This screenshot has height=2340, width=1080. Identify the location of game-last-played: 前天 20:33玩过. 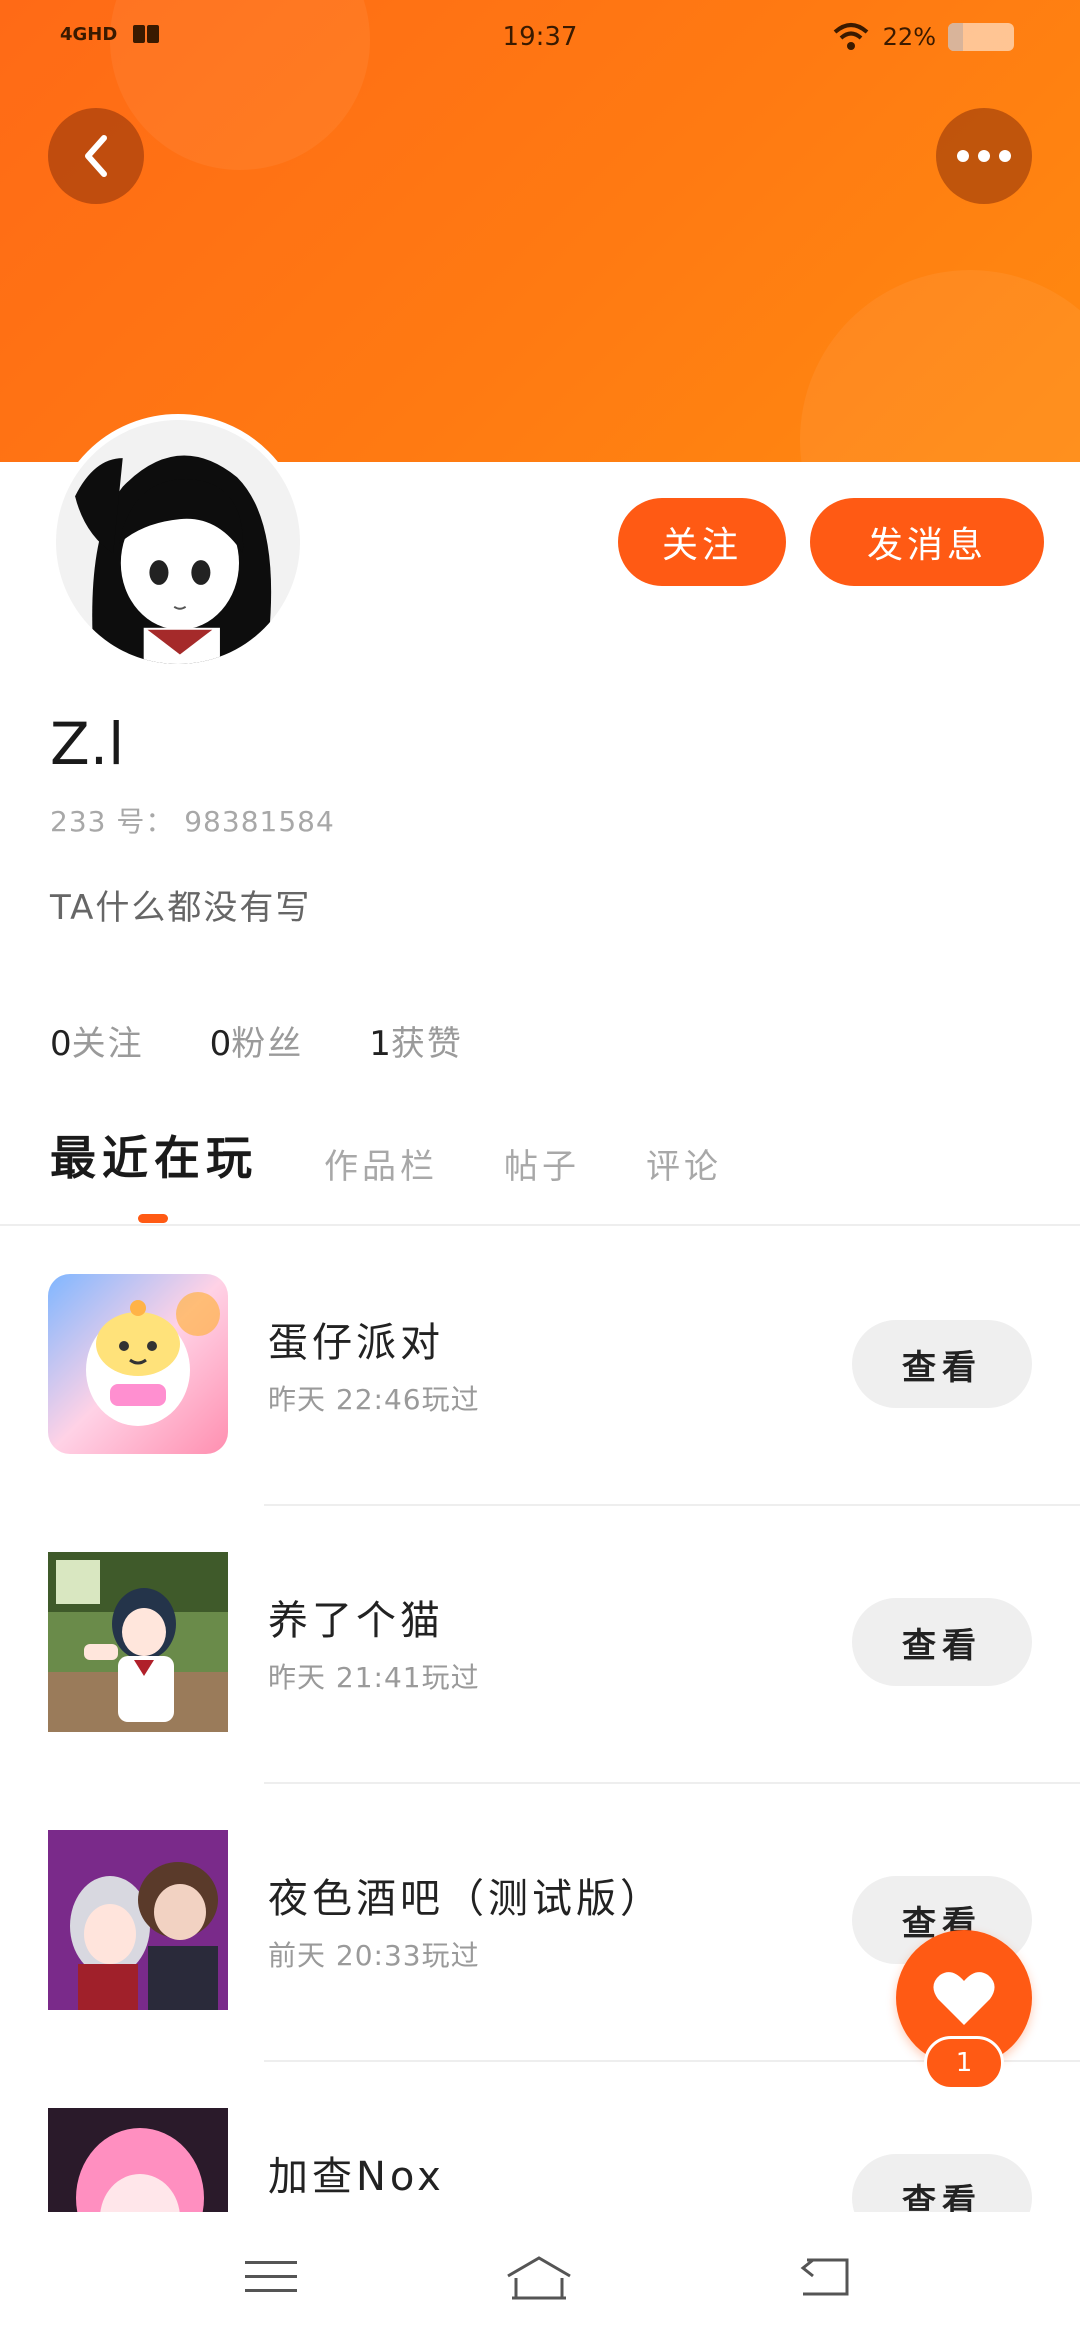
(374, 1955).